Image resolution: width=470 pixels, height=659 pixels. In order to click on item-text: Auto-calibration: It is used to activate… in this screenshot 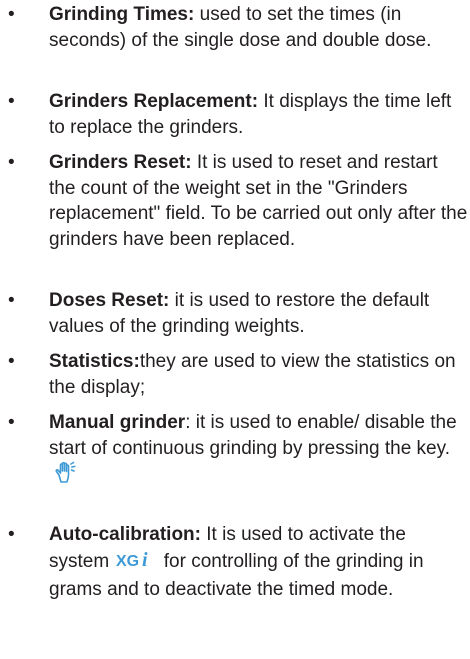, I will do `click(259, 562)`.